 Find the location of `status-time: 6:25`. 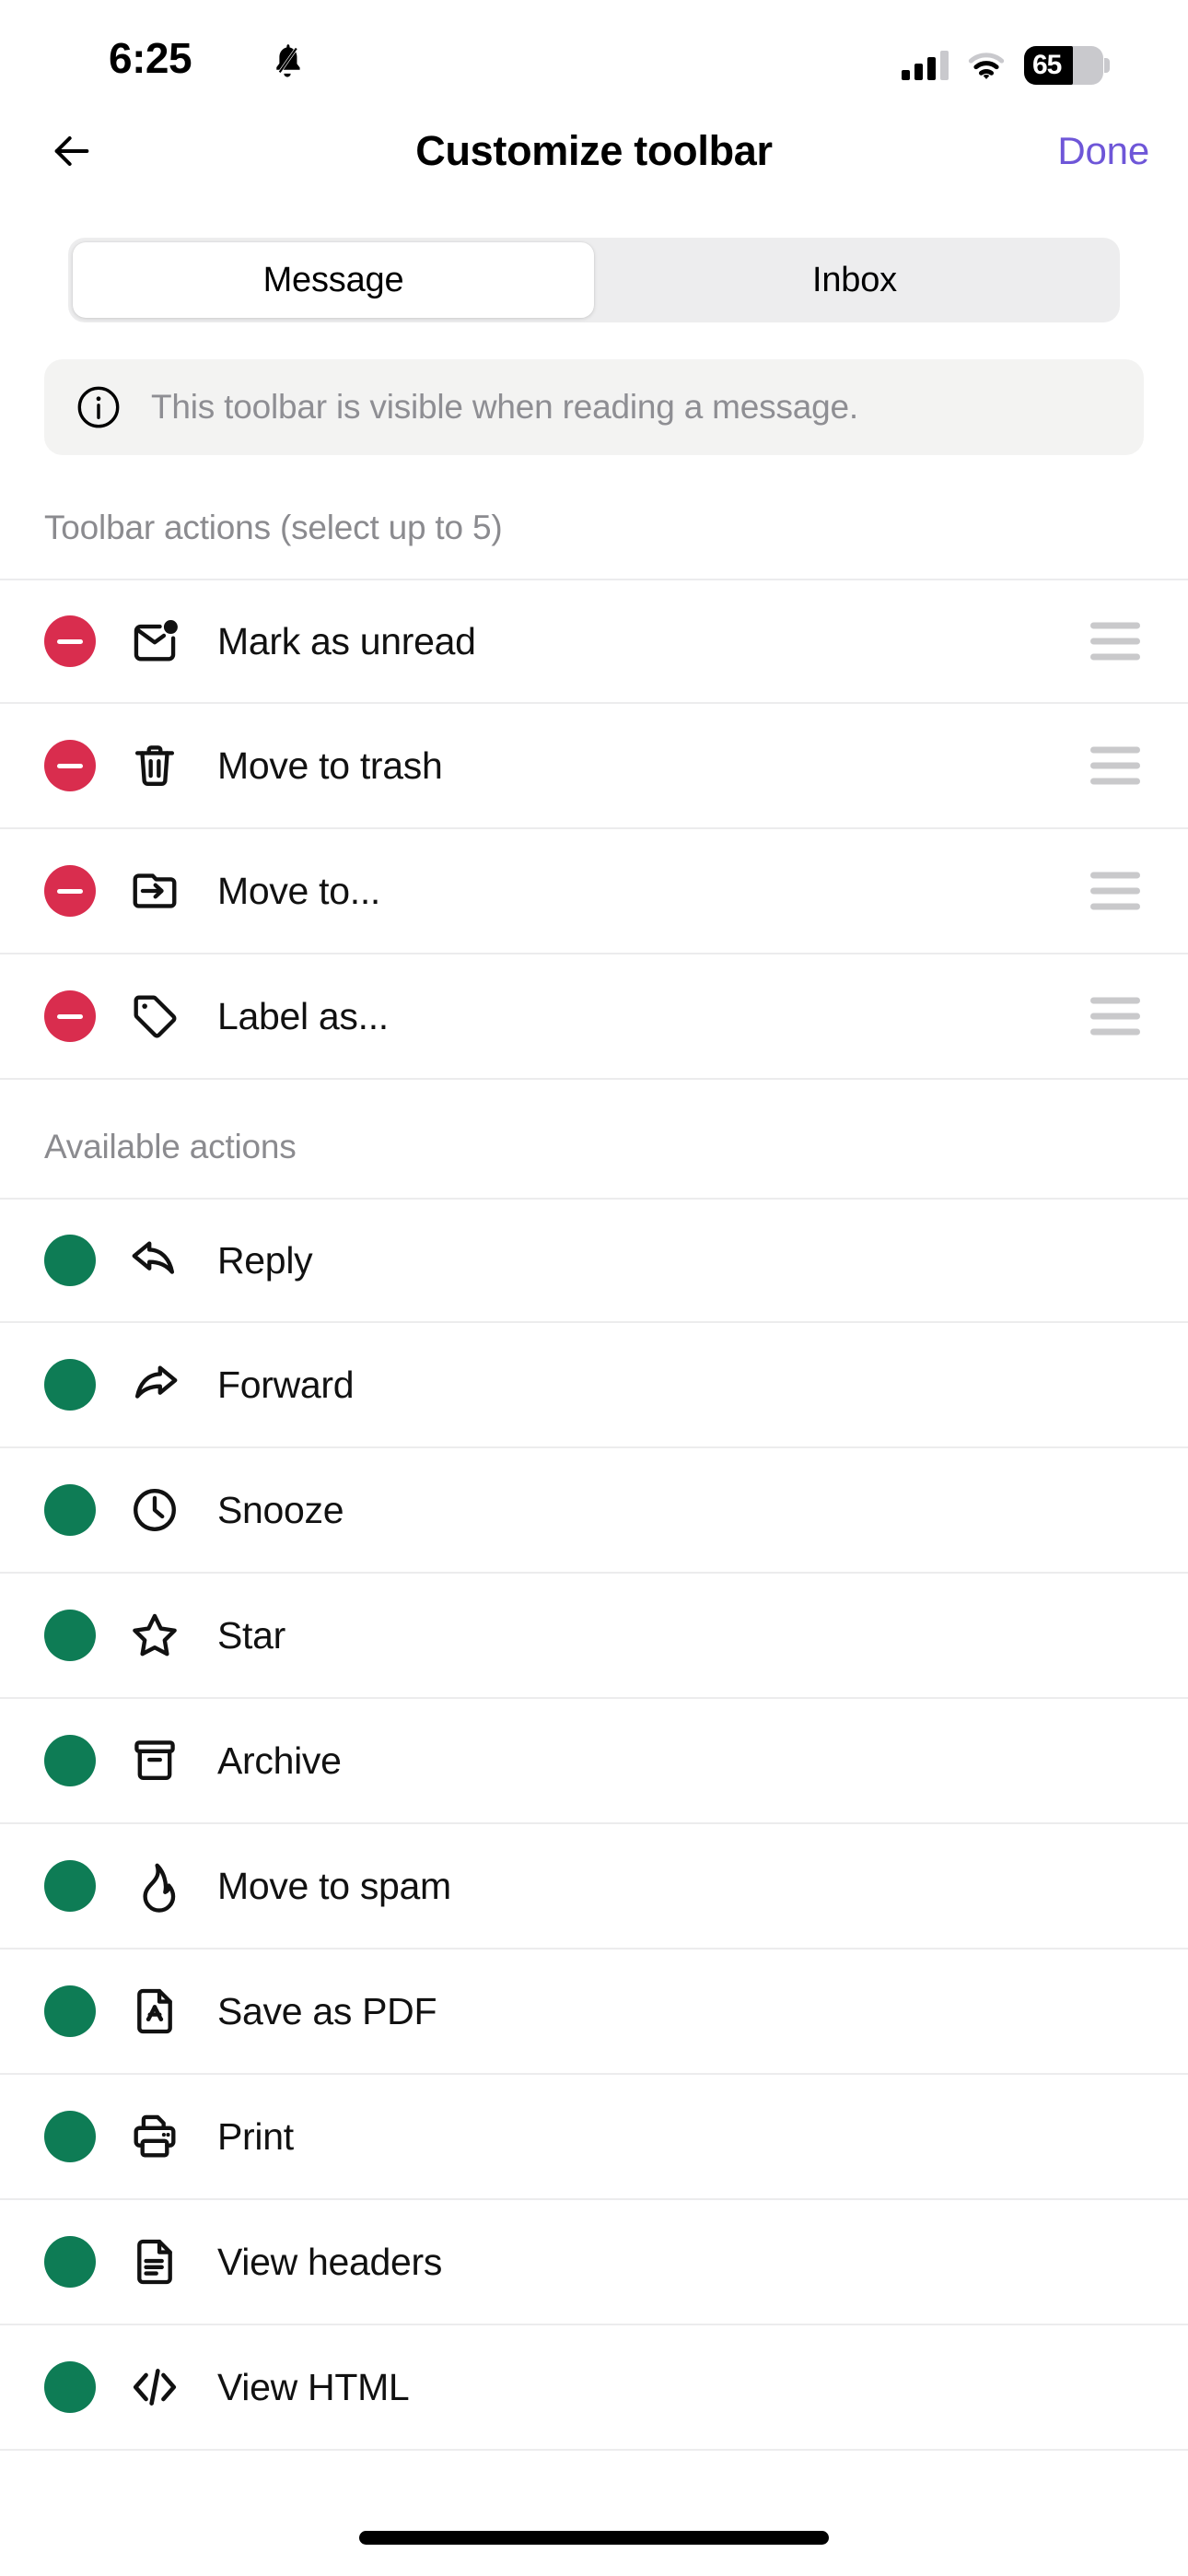

status-time: 6:25 is located at coordinates (150, 58).